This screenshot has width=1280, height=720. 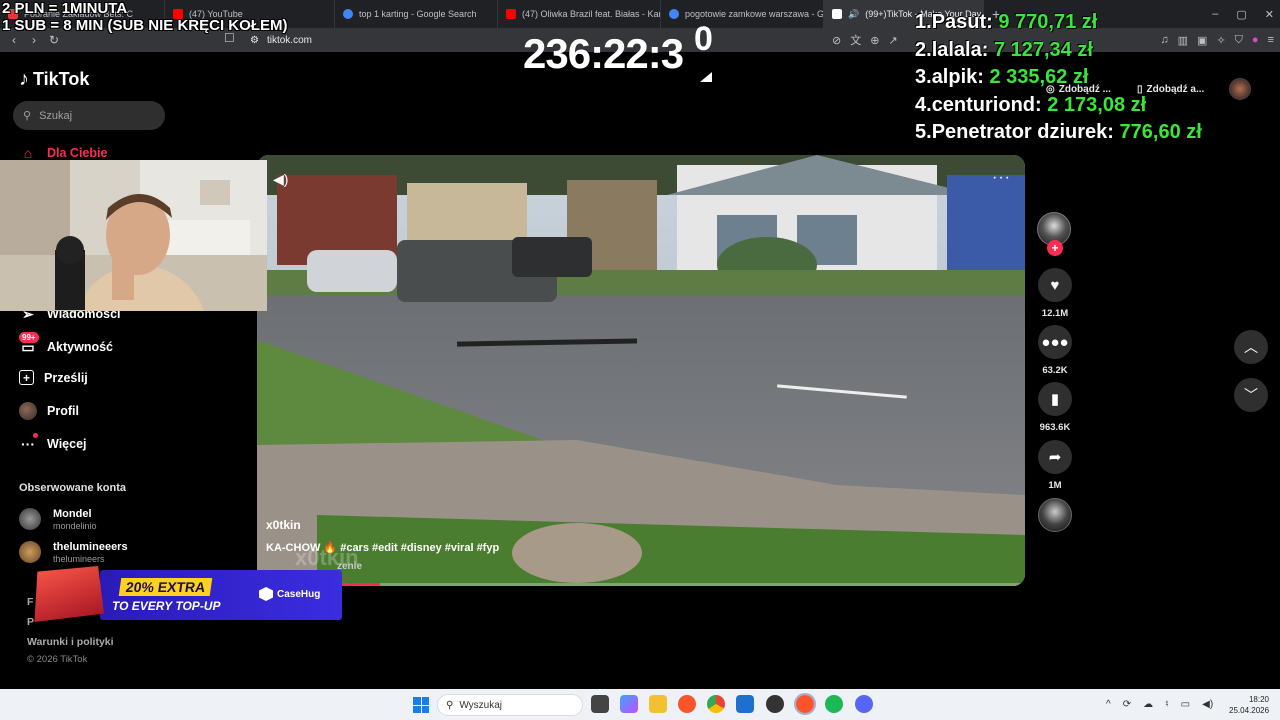 I want to click on comment-count: 63.2K, so click(x=1055, y=370).